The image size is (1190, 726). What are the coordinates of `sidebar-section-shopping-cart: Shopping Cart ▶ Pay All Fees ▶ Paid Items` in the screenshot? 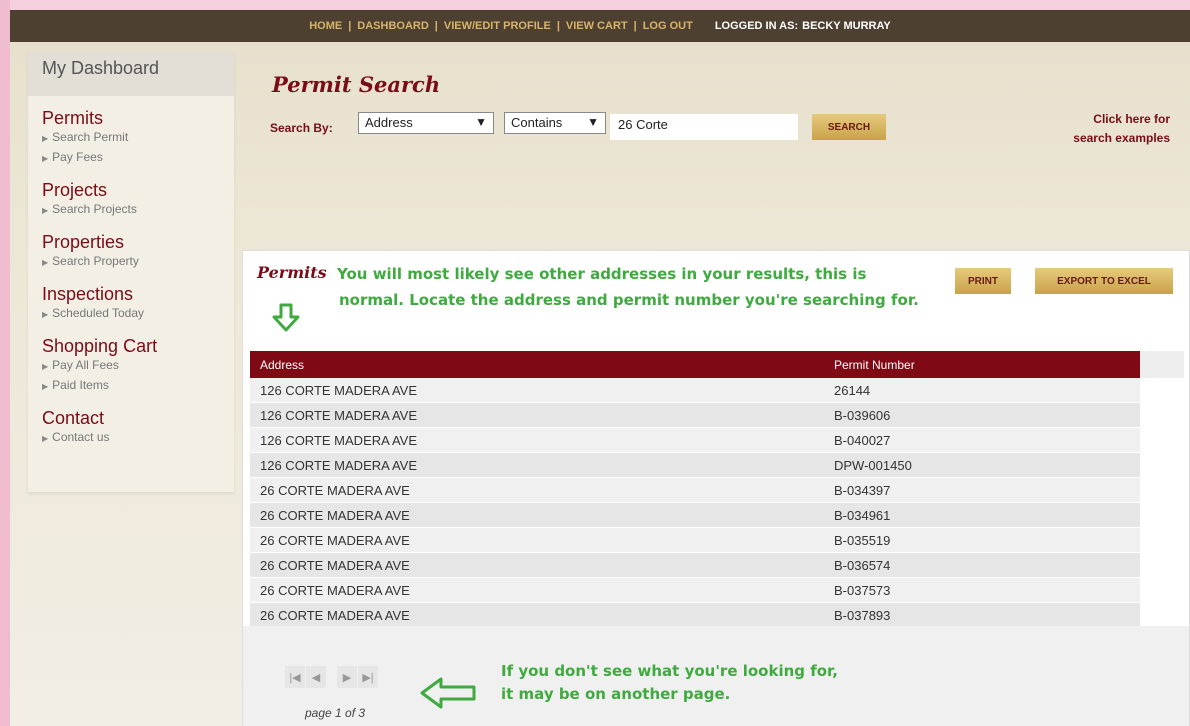 It's located at (138, 366).